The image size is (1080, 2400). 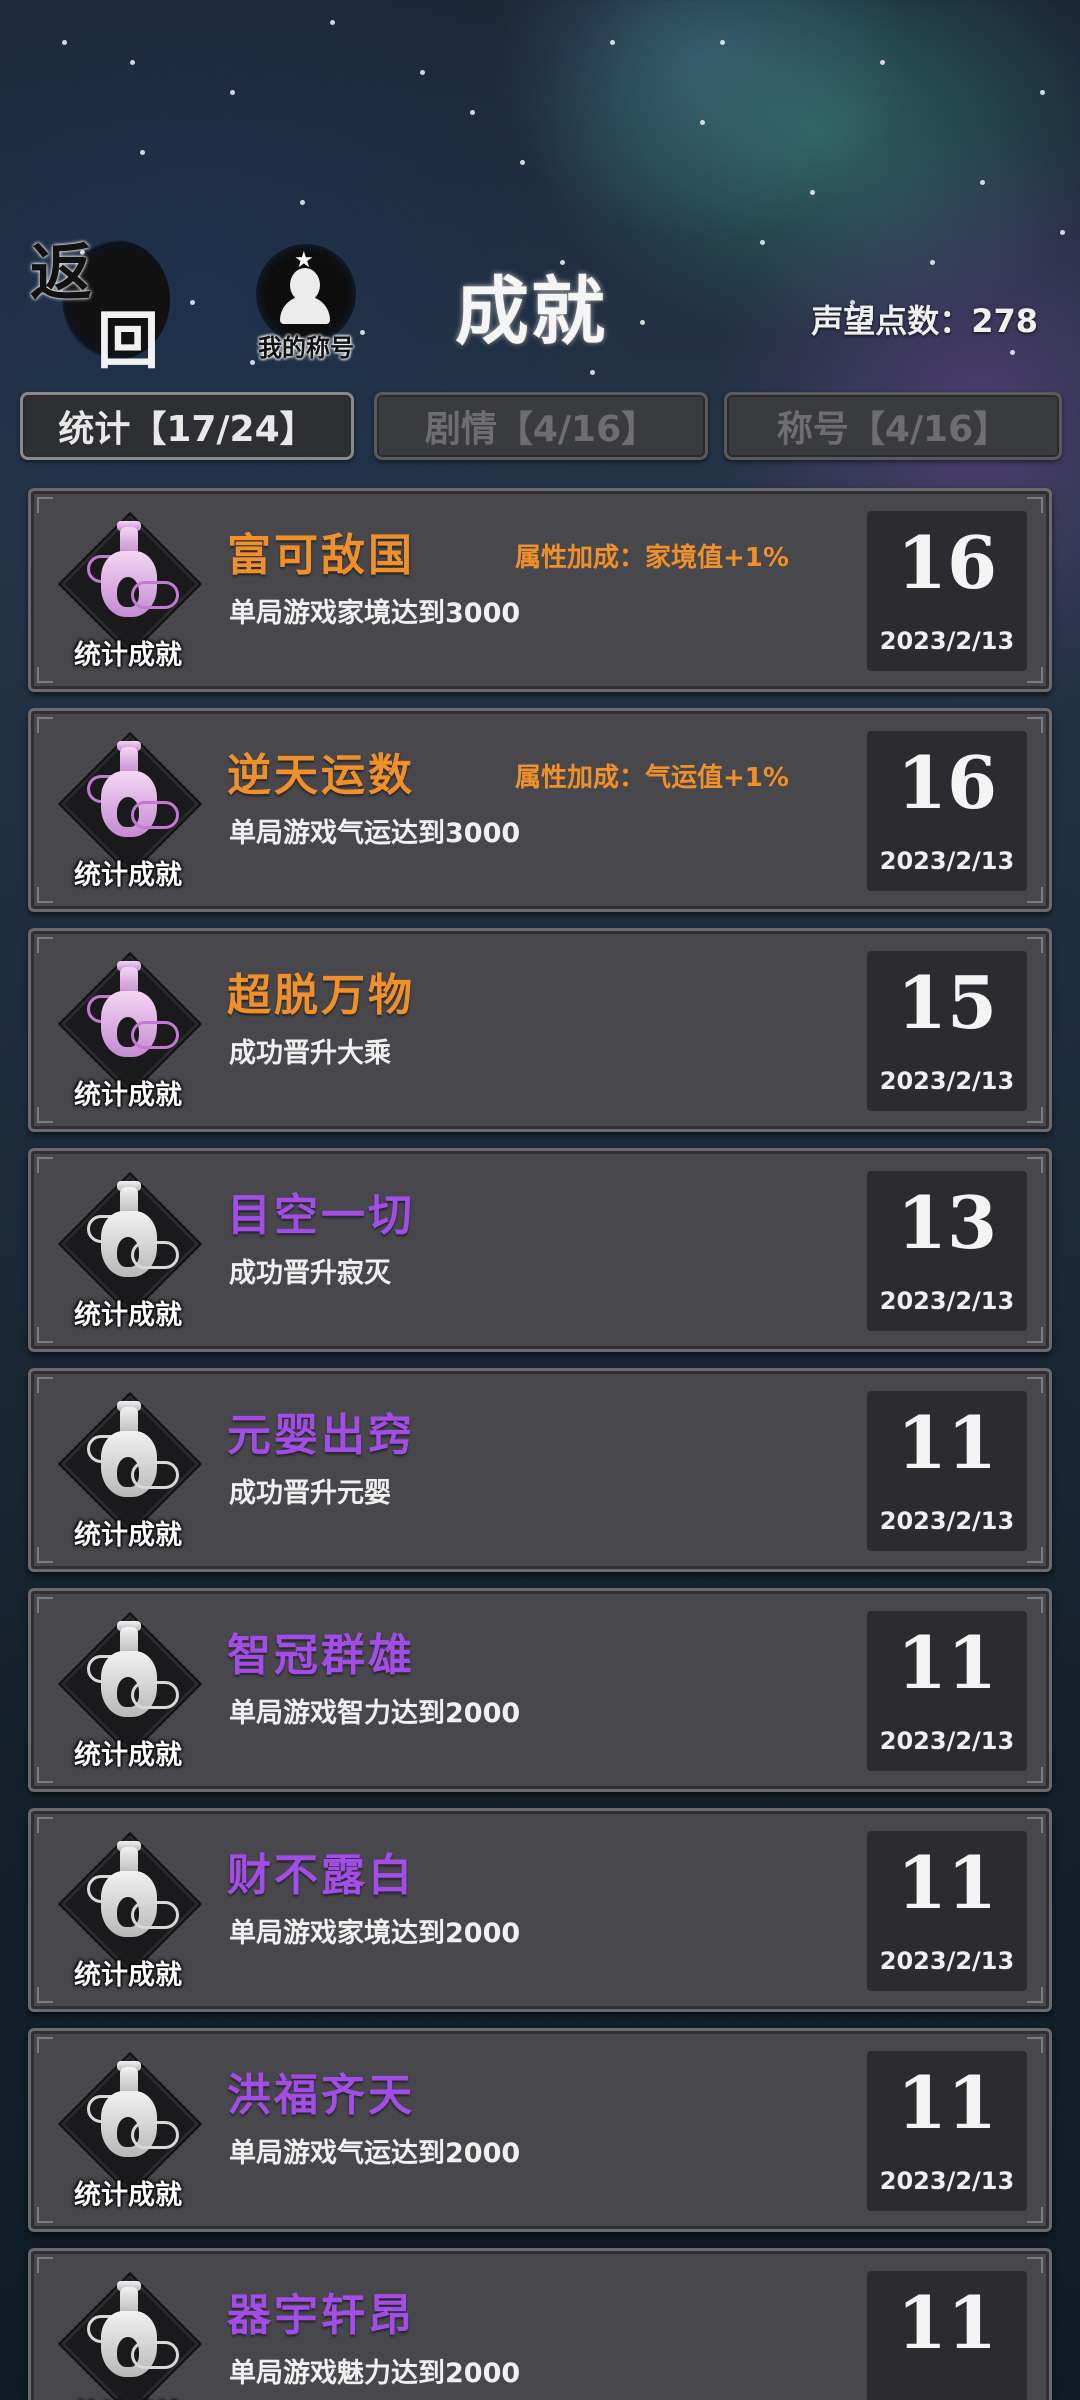 I want to click on prestige-value: 278, so click(x=1004, y=321).